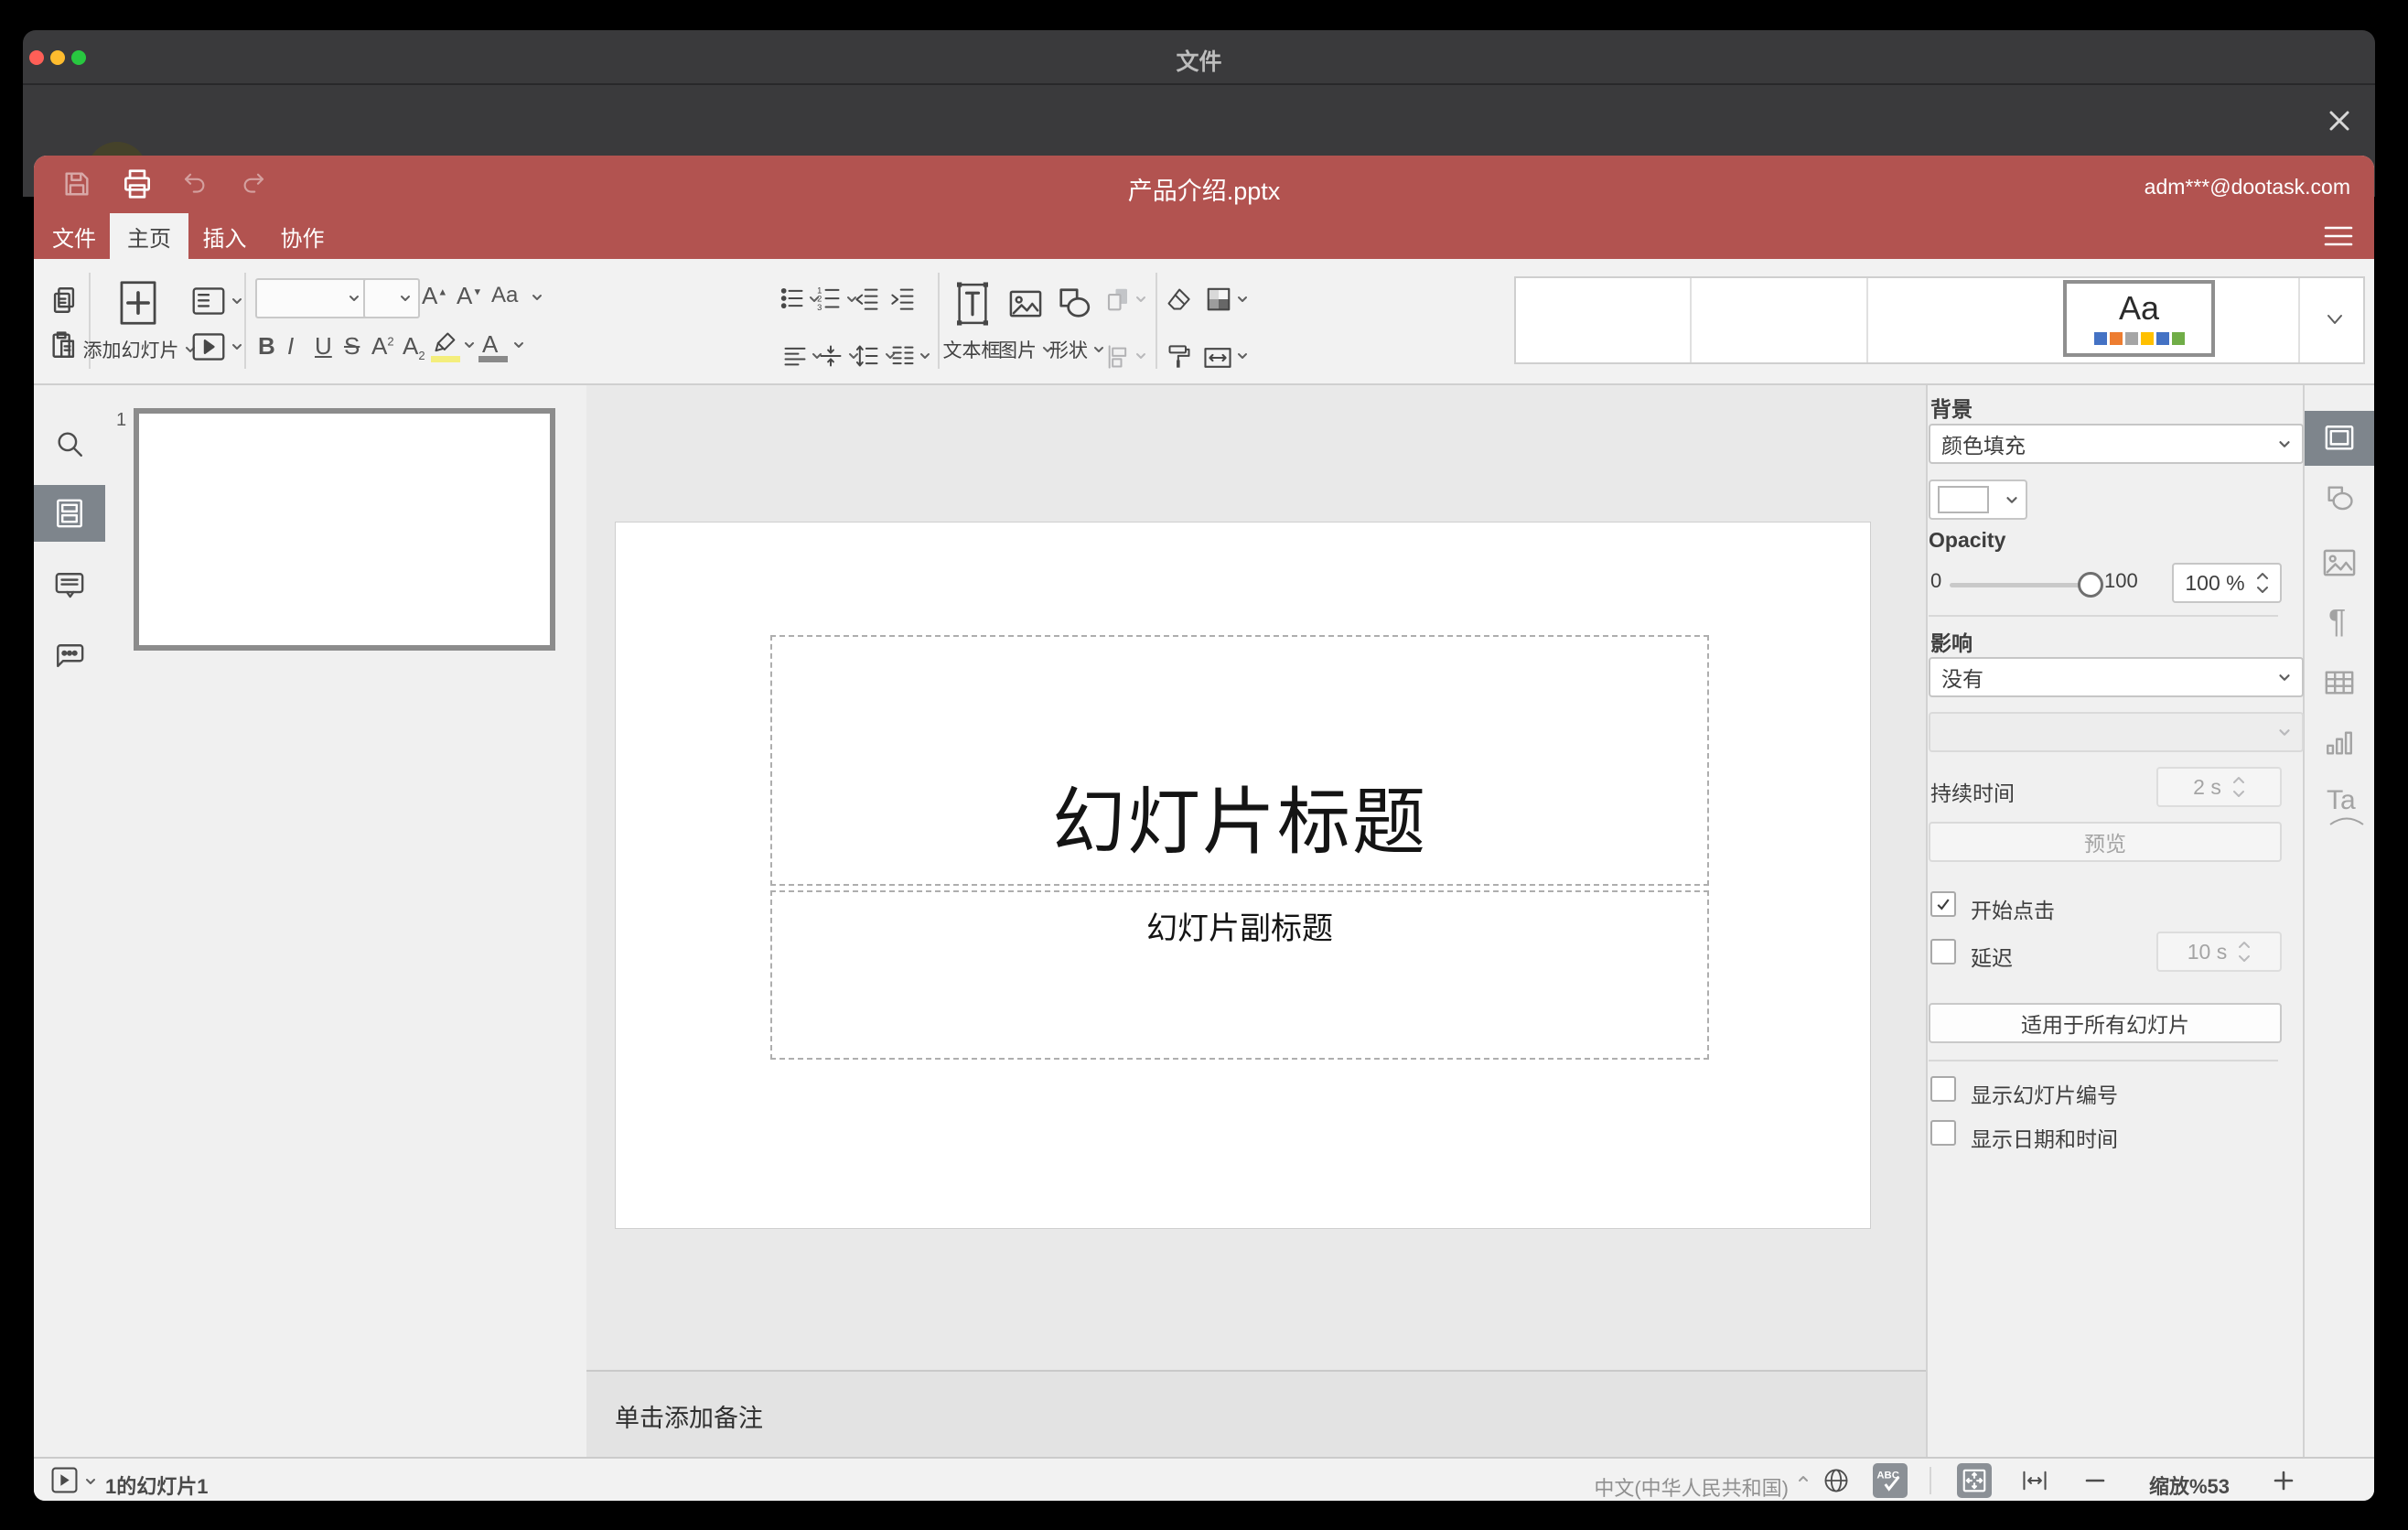 The image size is (2408, 1530). Describe the element at coordinates (2090, 585) in the screenshot. I see `opacity-slider-handle` at that location.